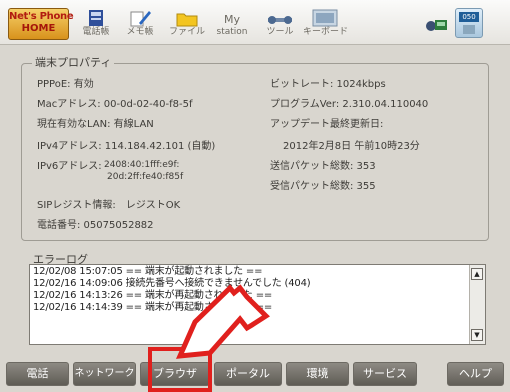 The width and height of the screenshot is (510, 392). What do you see at coordinates (469, 17) in the screenshot?
I see `phone-number-badge: 050` at bounding box center [469, 17].